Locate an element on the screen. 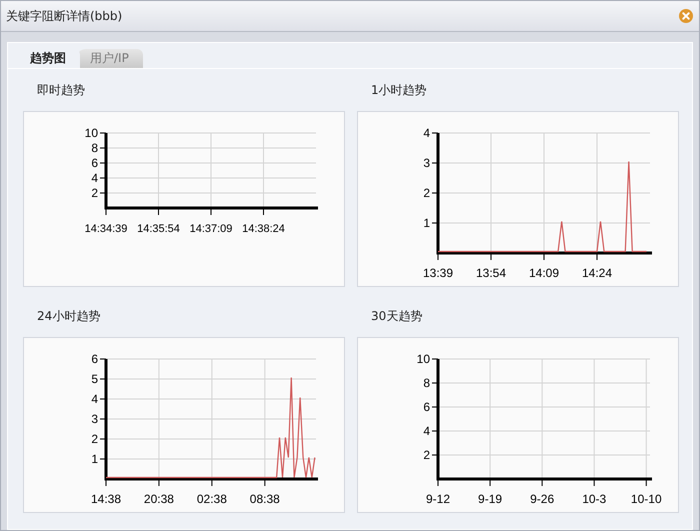 This screenshot has width=700, height=531. x-tick-label: 9-19 is located at coordinates (490, 499).